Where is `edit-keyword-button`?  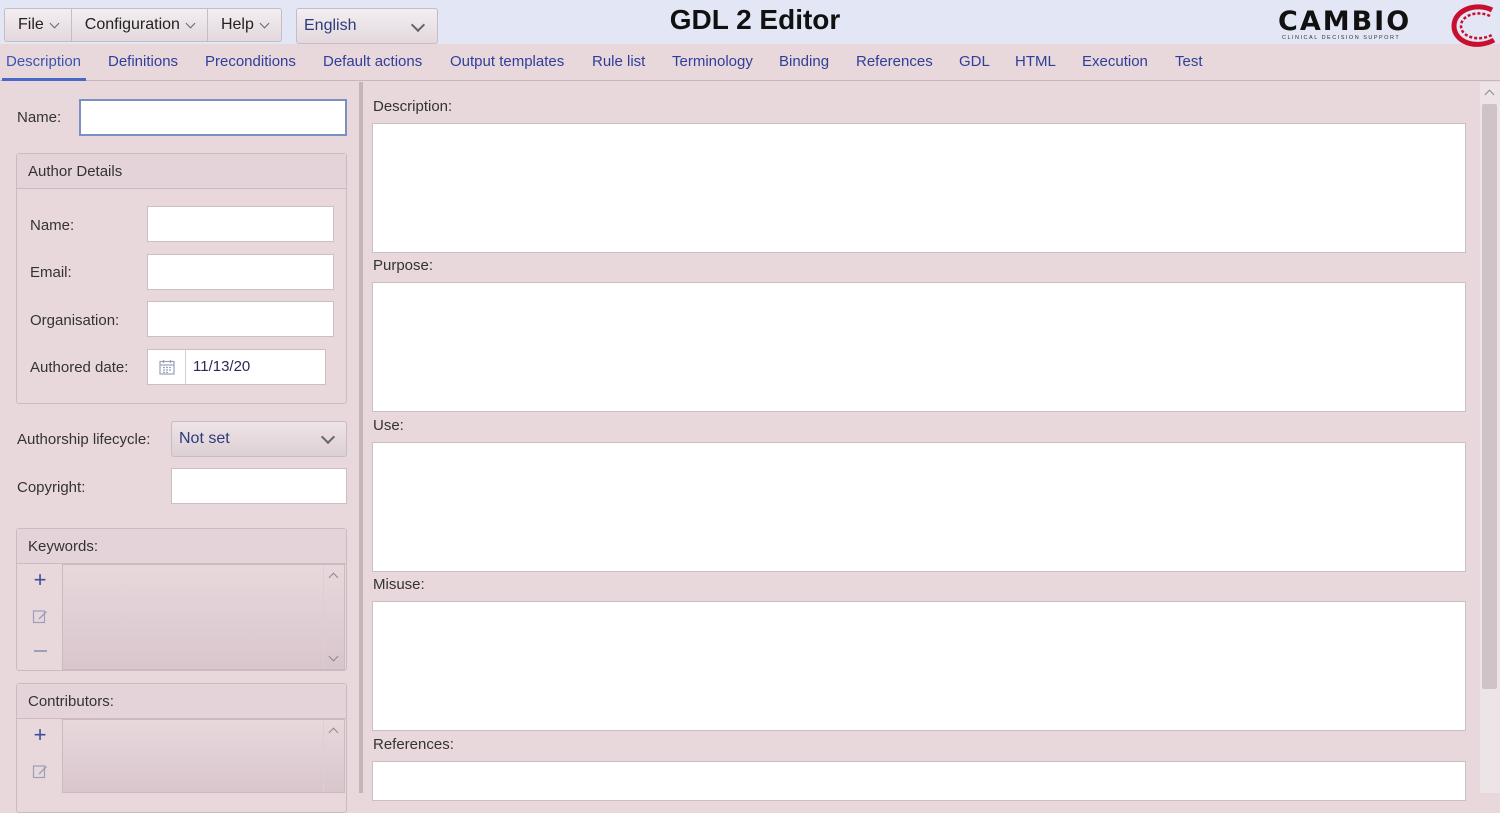 edit-keyword-button is located at coordinates (40, 616).